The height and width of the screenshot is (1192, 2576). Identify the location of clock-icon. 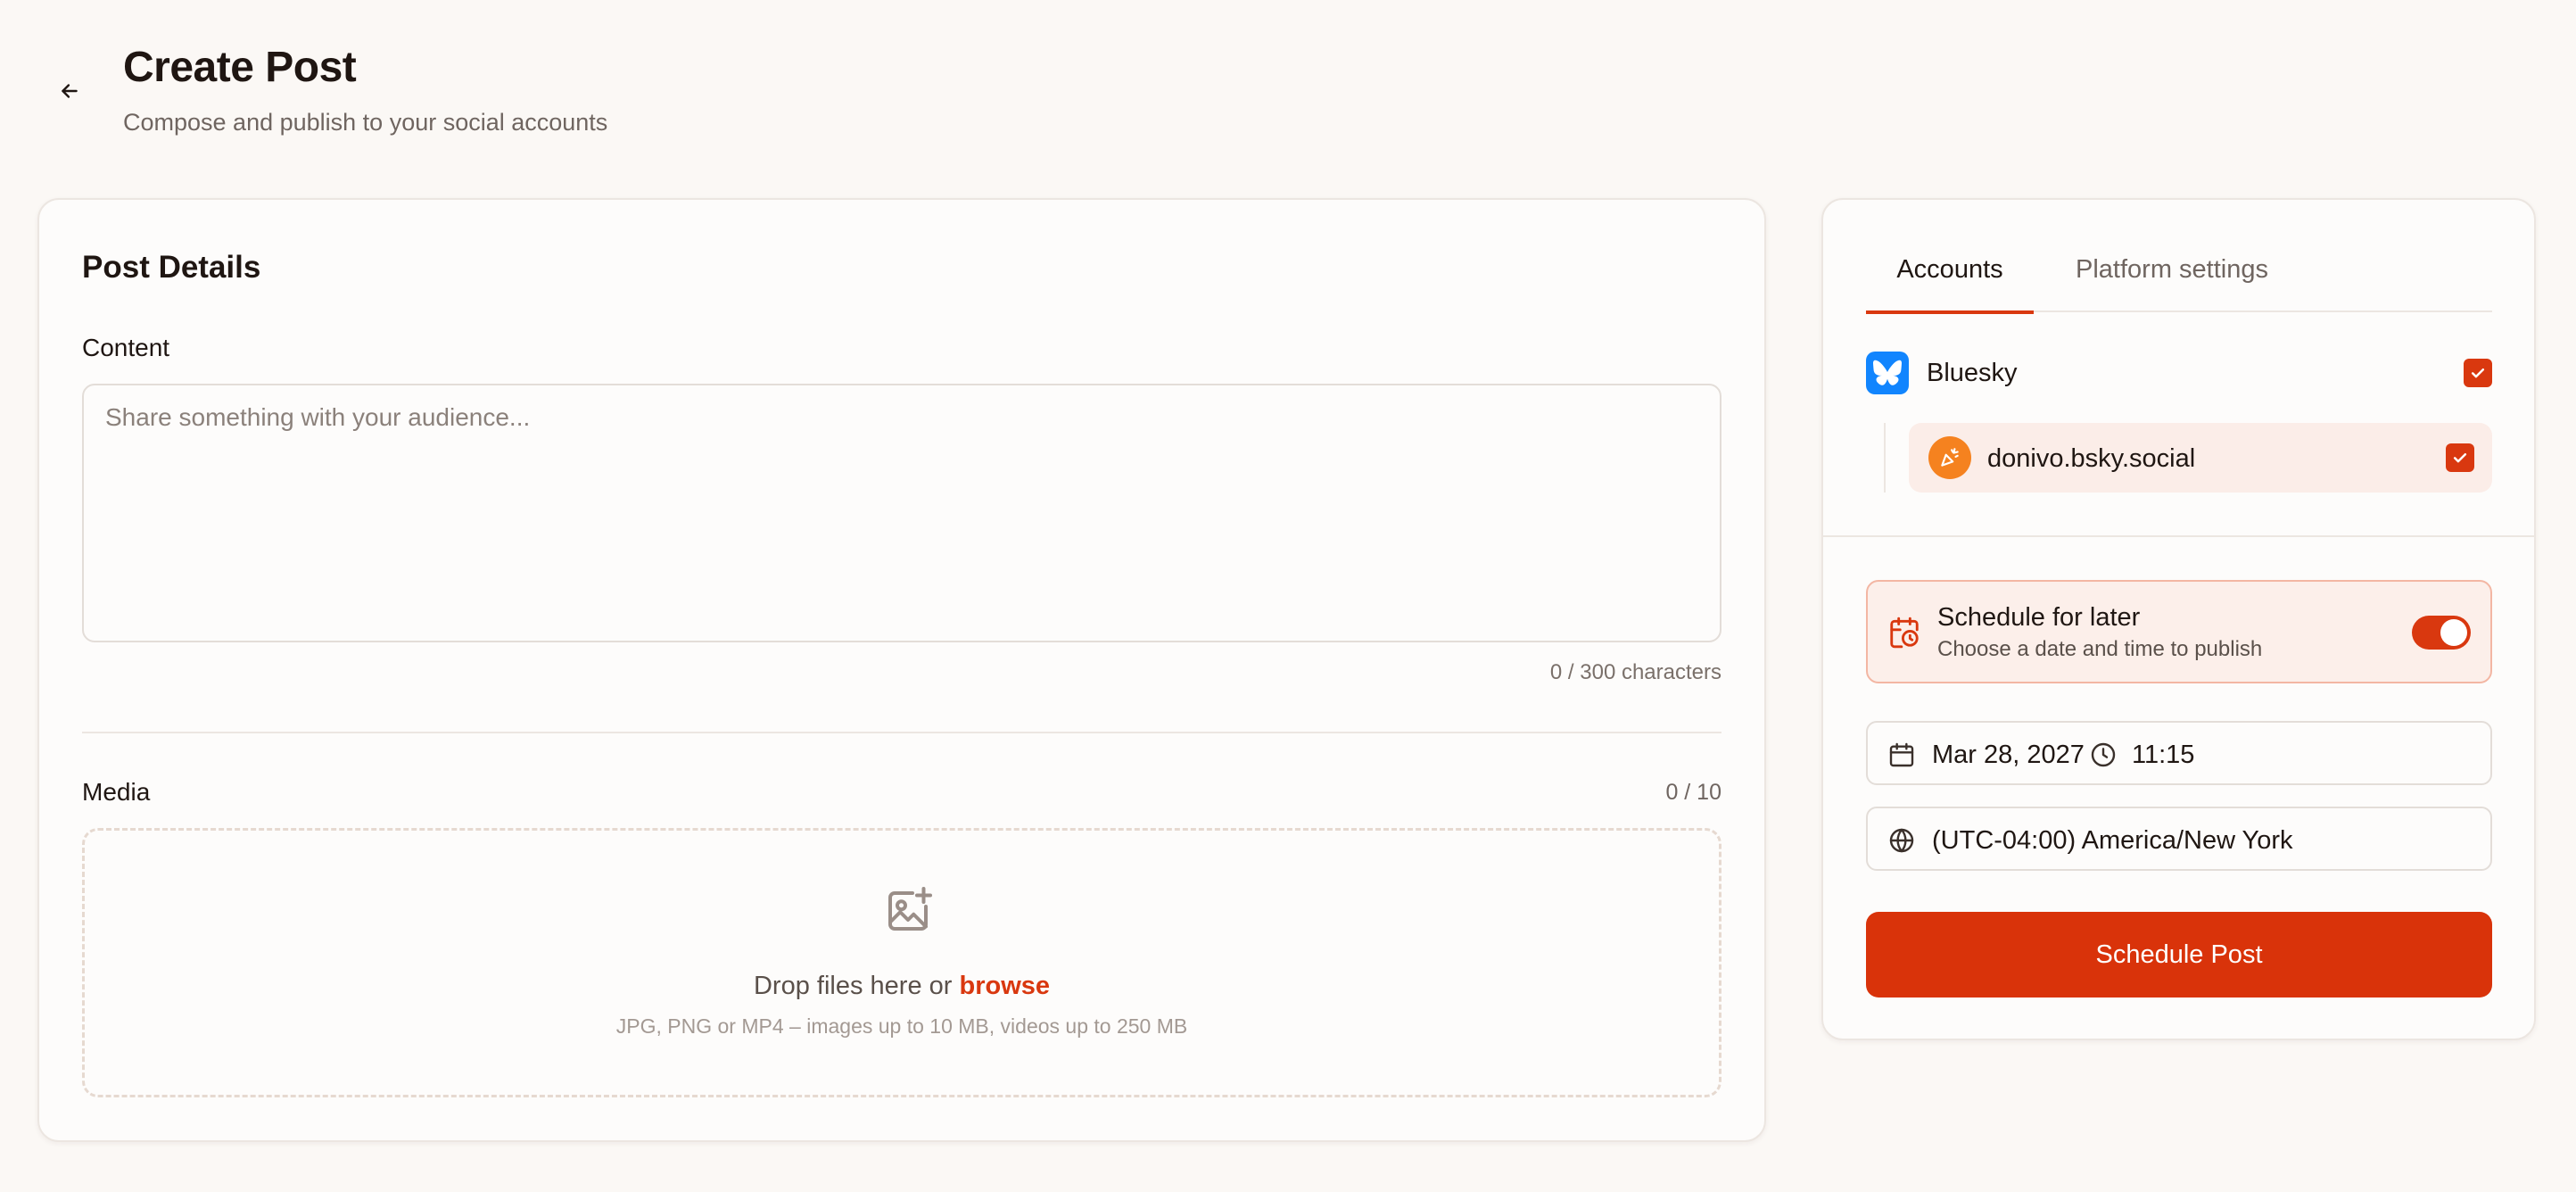
(2104, 755).